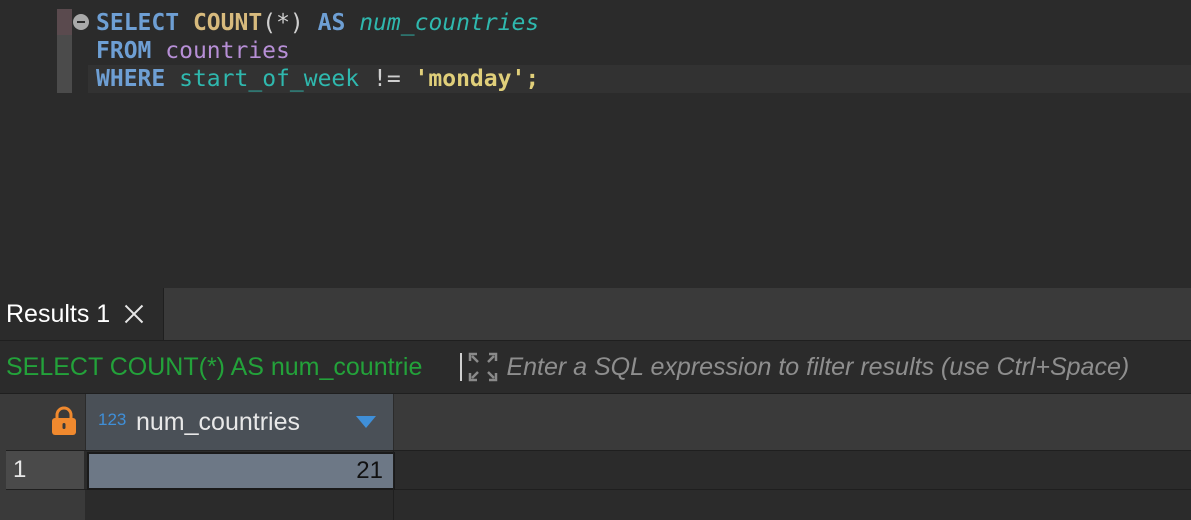 The height and width of the screenshot is (520, 1191). I want to click on grid-corner, so click(46, 422).